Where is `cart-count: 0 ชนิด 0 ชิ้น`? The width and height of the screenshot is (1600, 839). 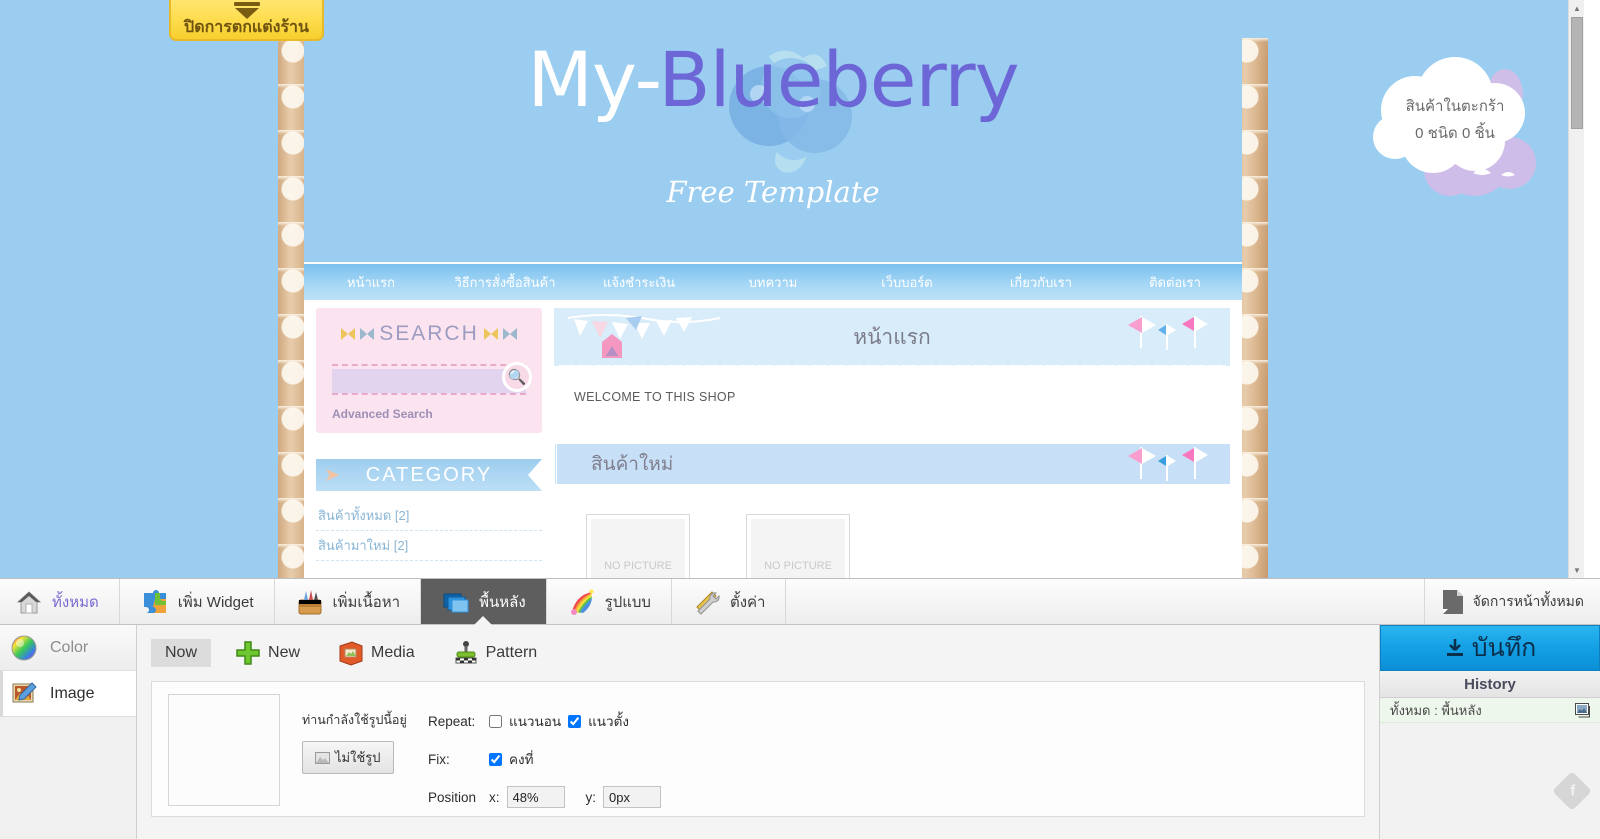
cart-count: 0 ชนิด 0 ชิ้น is located at coordinates (1455, 133).